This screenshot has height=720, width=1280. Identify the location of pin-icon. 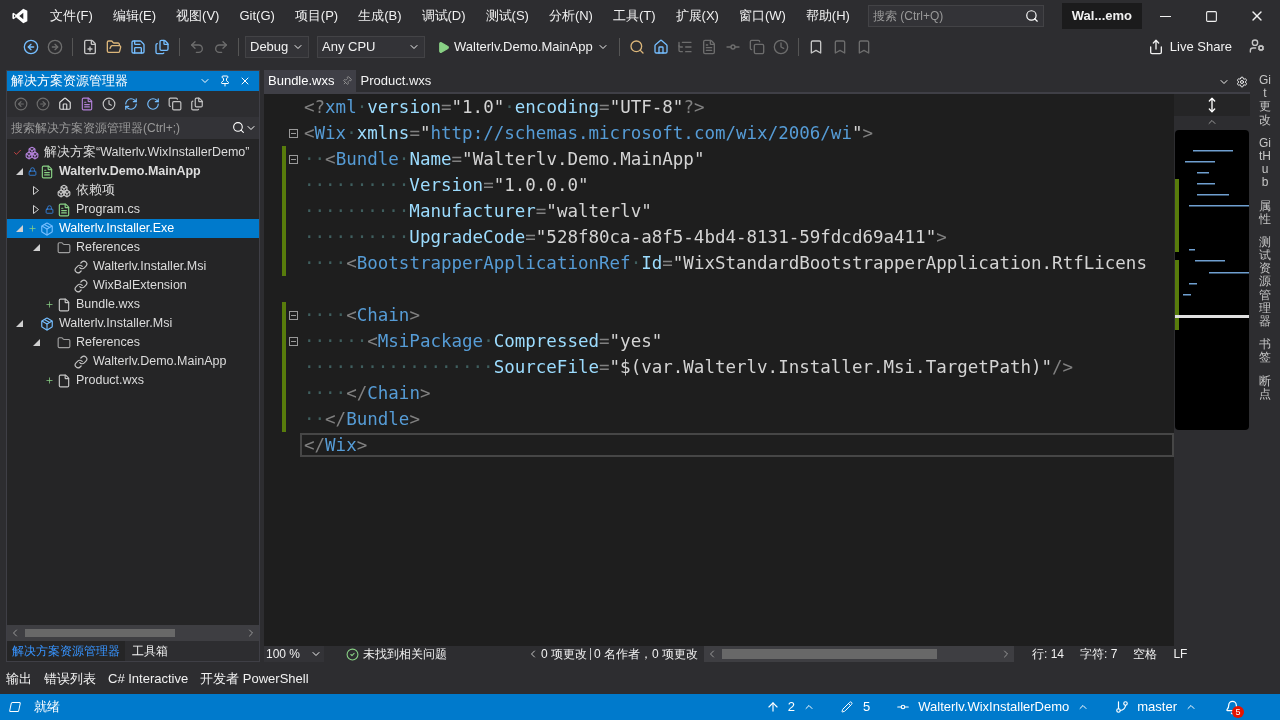
(225, 81).